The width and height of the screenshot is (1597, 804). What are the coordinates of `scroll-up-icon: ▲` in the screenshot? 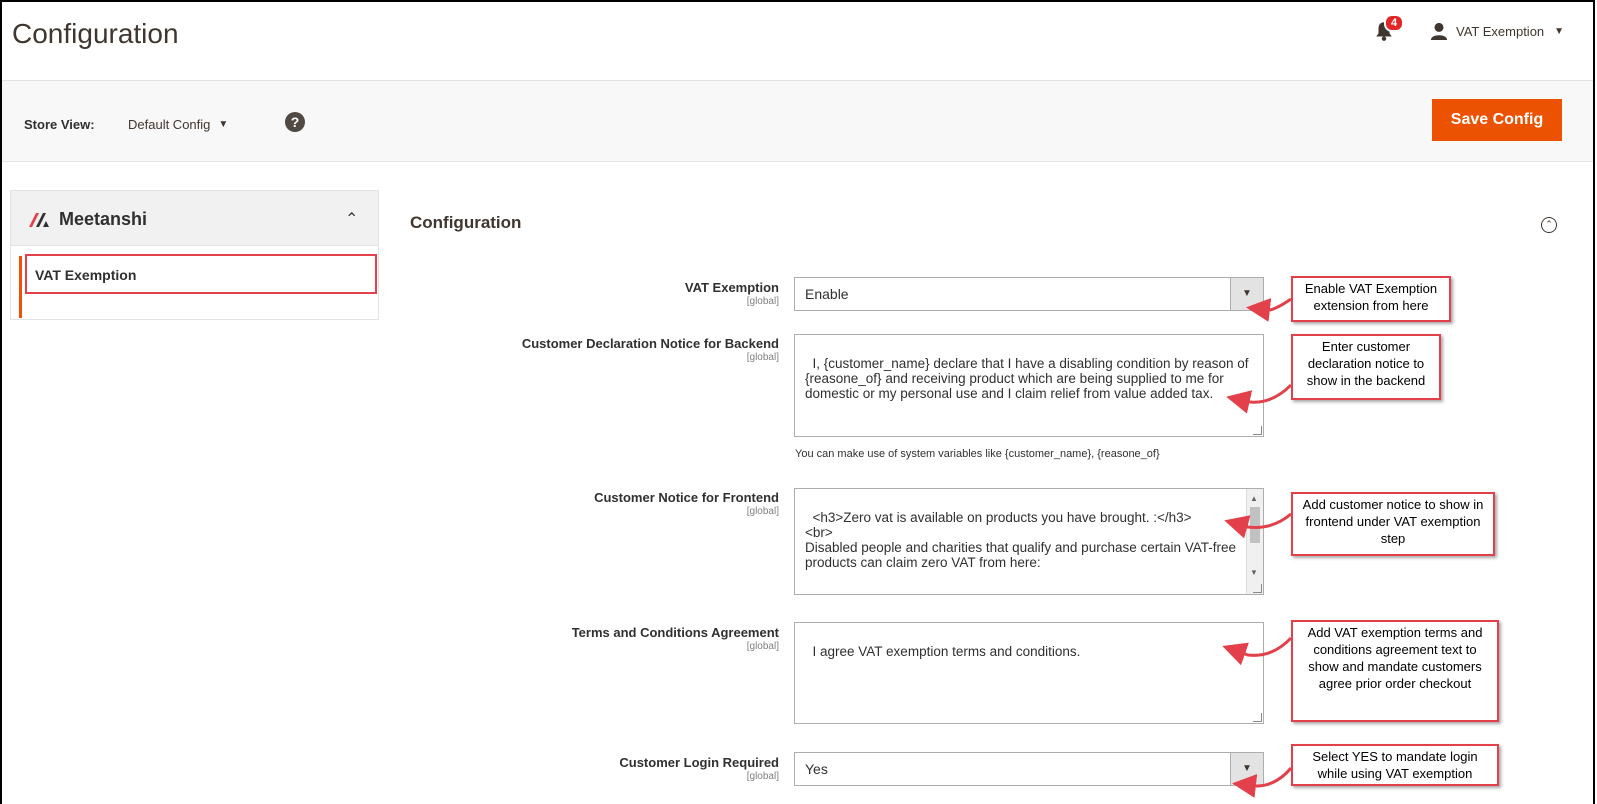 It's located at (1254, 498).